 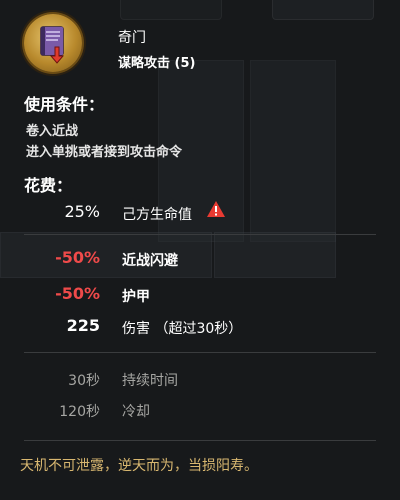 I want to click on effect-row: 225 伤害 （超过30秒）, so click(x=200, y=328).